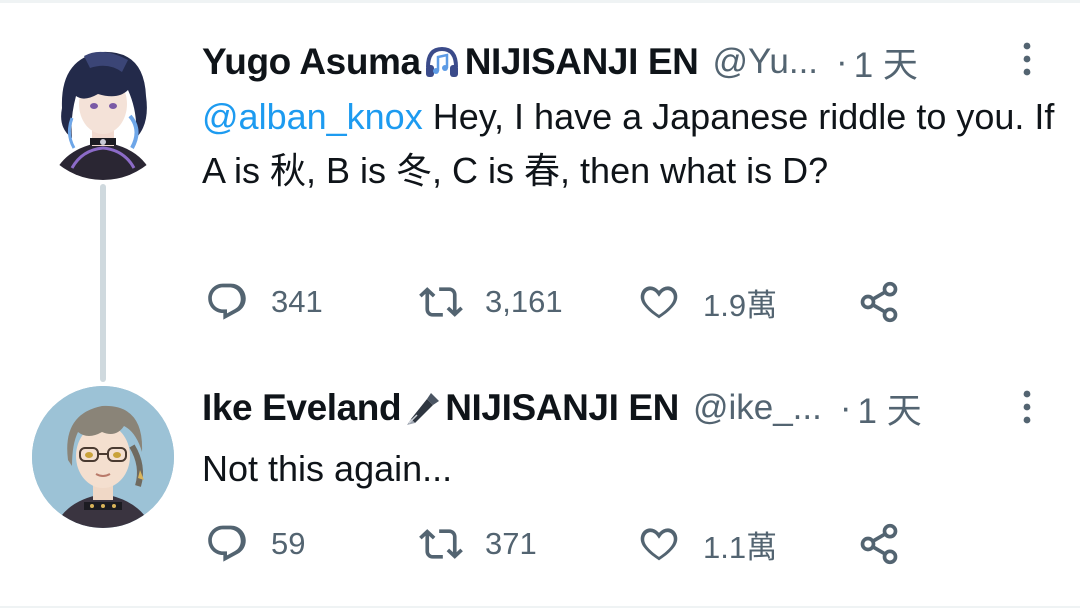 The width and height of the screenshot is (1080, 608). I want to click on tweet-header: Yugo Asuma NIJISANJI EN @Yu... · 1 天, so click(560, 62).